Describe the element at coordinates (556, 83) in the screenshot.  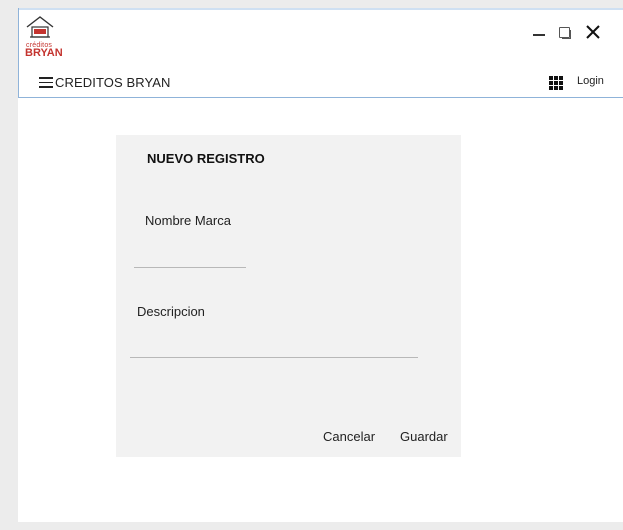
I see `grid-icon` at that location.